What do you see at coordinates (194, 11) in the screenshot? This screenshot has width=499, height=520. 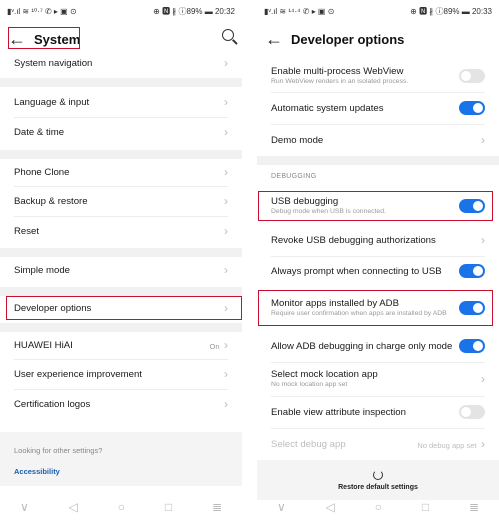 I see `status-right: ⊕ 🅽 ∦ ⓘ89% ▬ 20:32` at bounding box center [194, 11].